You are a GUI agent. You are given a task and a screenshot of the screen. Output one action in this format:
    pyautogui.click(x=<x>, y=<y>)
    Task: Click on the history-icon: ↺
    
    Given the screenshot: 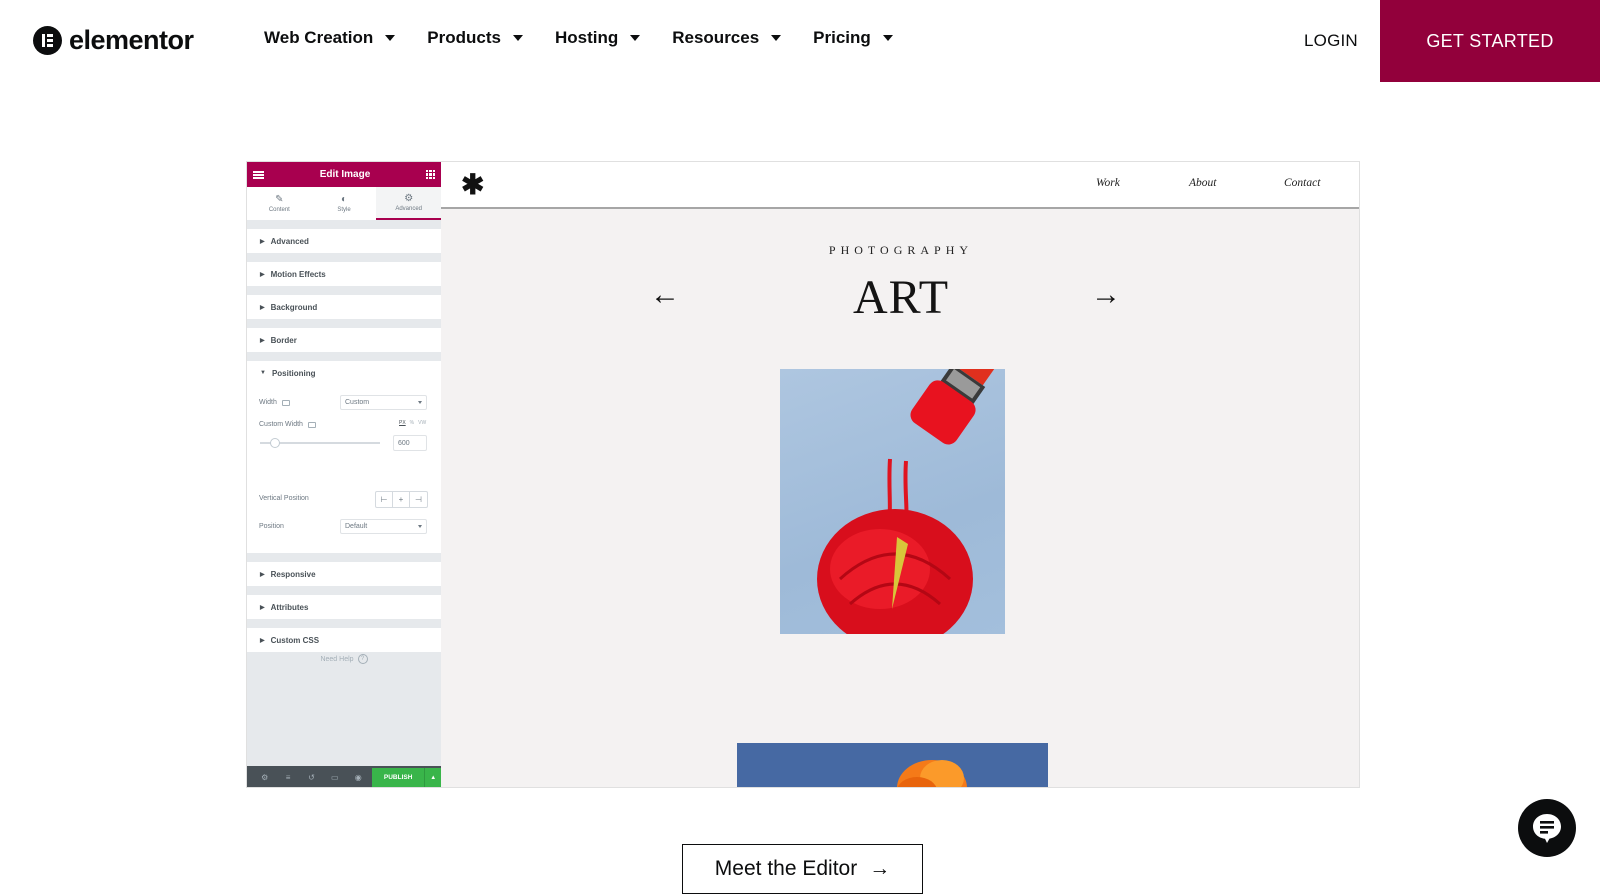 What is the action you would take?
    pyautogui.click(x=311, y=777)
    